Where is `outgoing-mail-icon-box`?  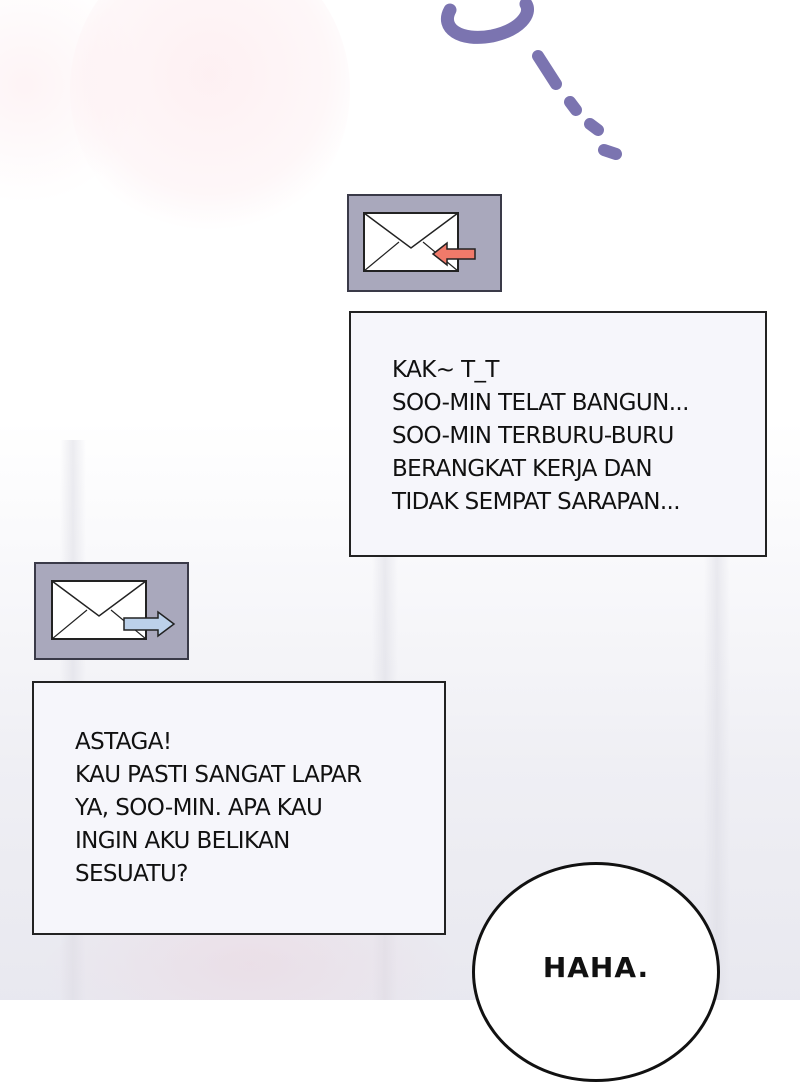
outgoing-mail-icon-box is located at coordinates (111, 611).